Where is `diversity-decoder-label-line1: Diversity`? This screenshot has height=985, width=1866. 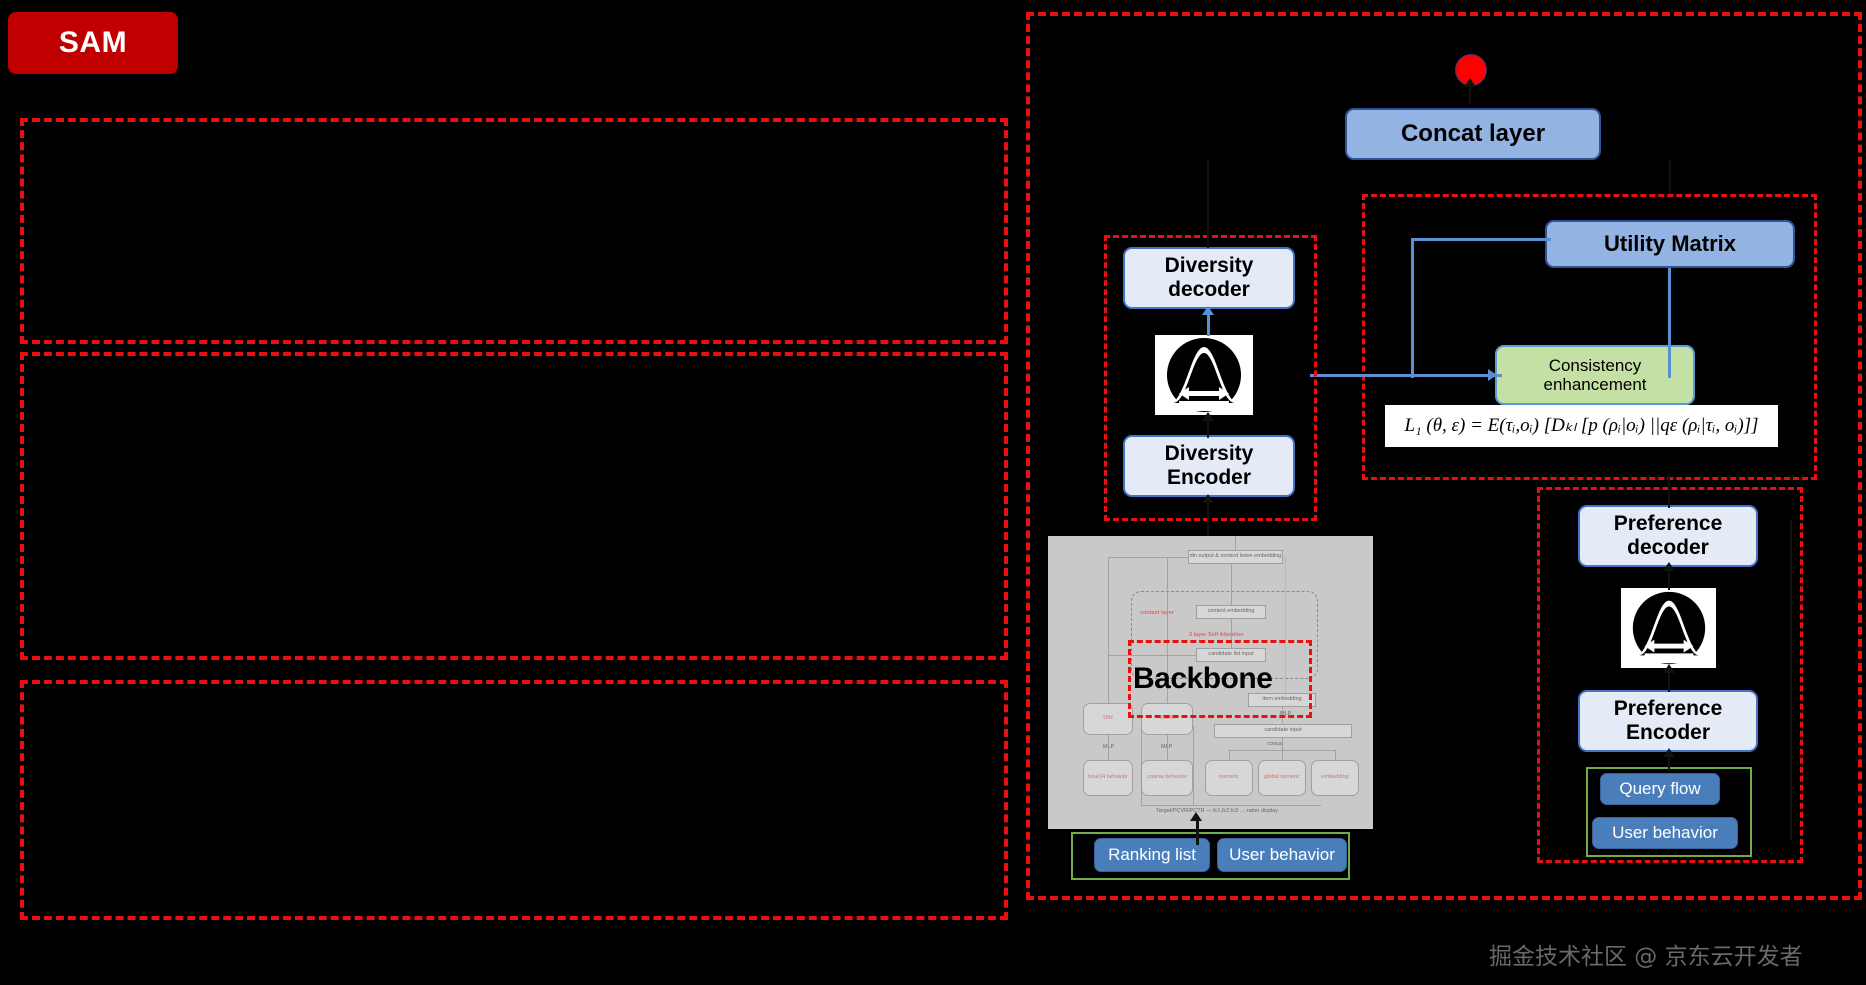 diversity-decoder-label-line1: Diversity is located at coordinates (1209, 266).